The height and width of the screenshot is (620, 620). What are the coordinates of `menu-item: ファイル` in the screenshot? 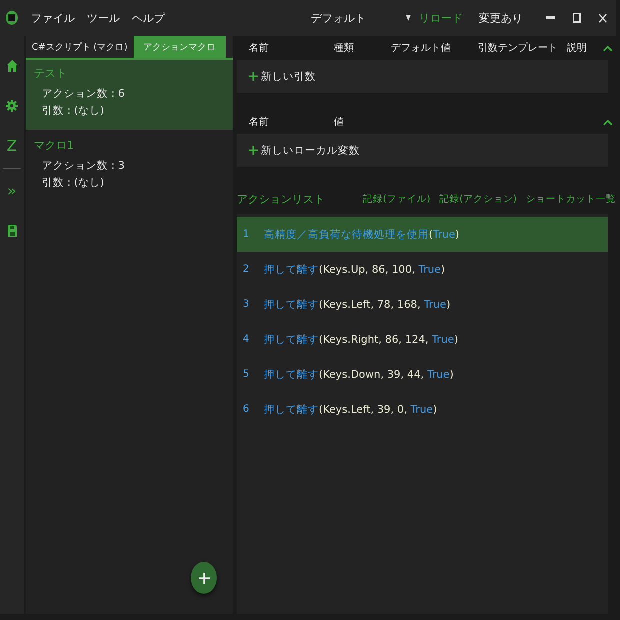 It's located at (53, 18).